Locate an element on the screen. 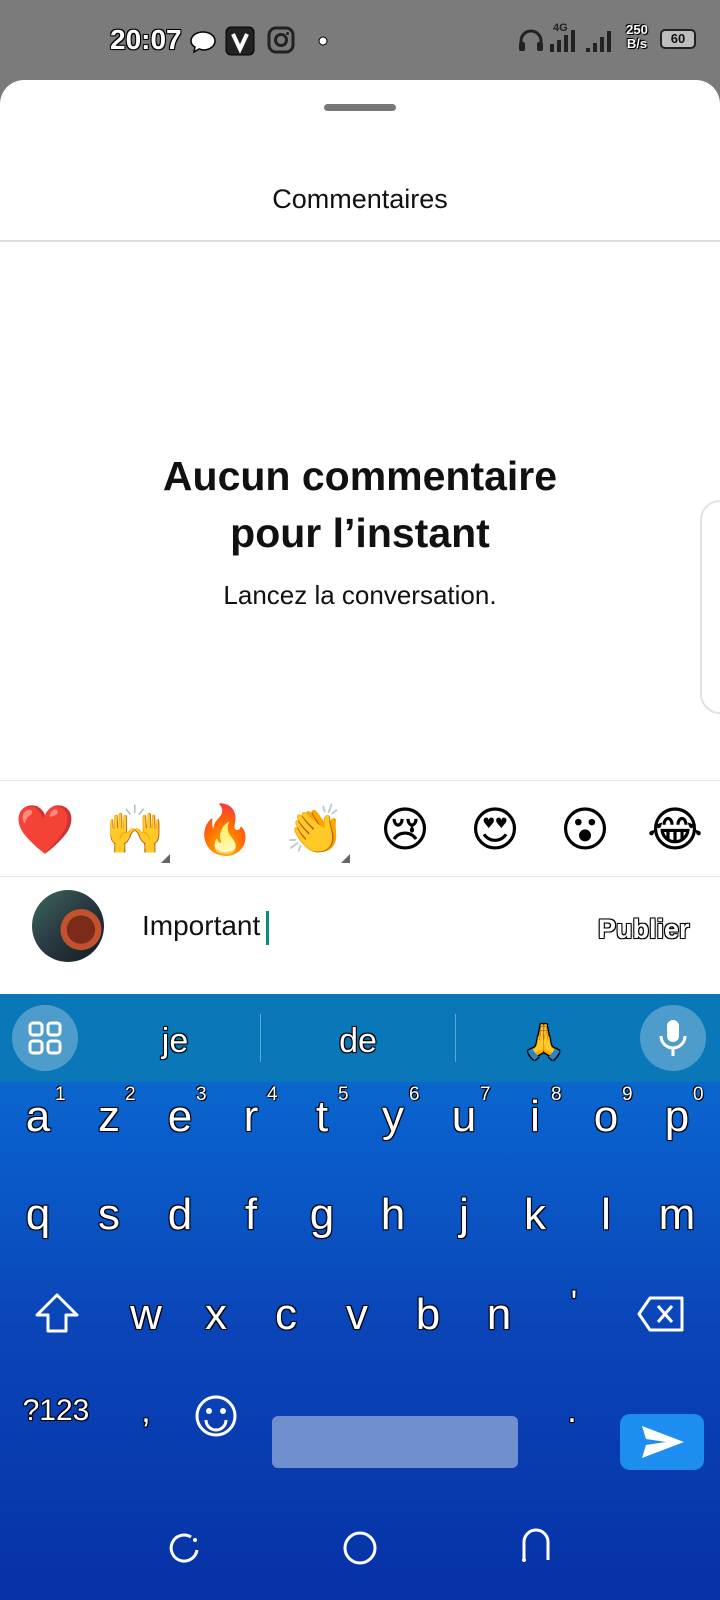 The image size is (720, 1600). key-k: k is located at coordinates (535, 1215).